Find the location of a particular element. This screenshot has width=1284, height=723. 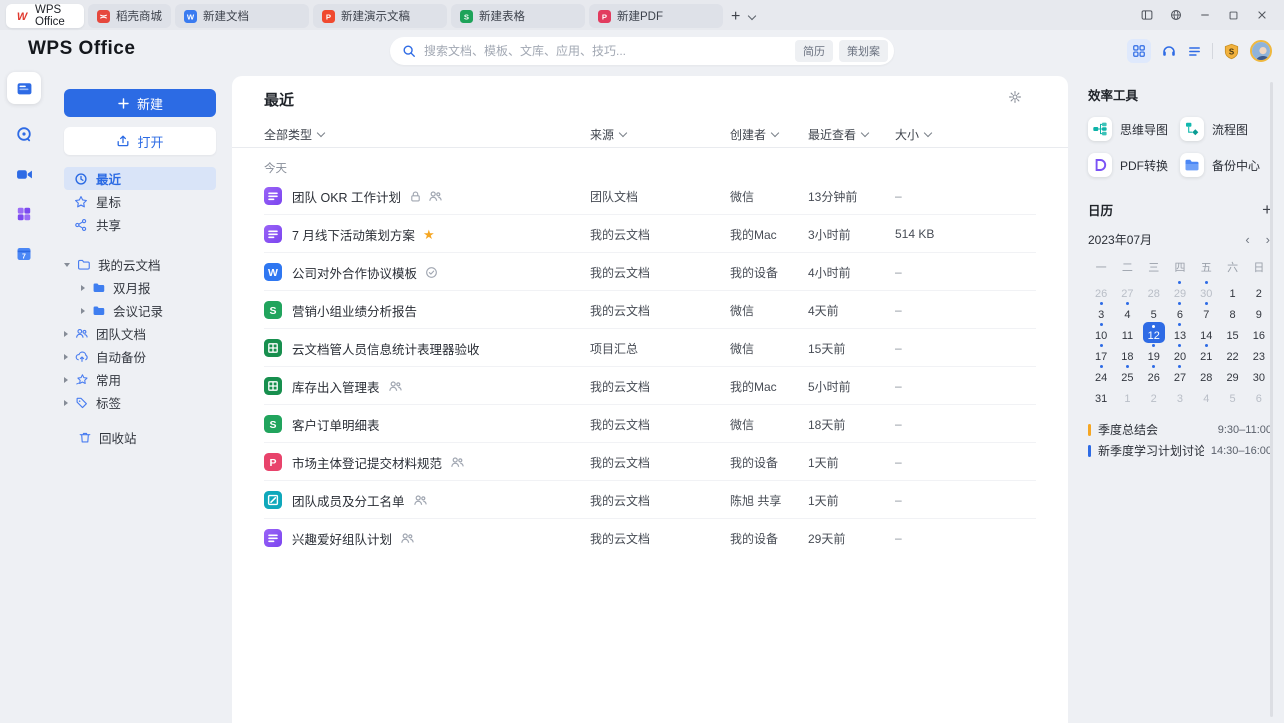

apps-grid-button is located at coordinates (1139, 51).